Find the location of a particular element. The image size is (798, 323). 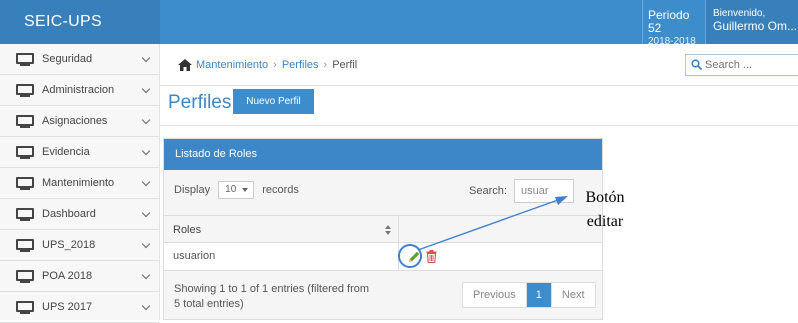

search-input is located at coordinates (751, 65).